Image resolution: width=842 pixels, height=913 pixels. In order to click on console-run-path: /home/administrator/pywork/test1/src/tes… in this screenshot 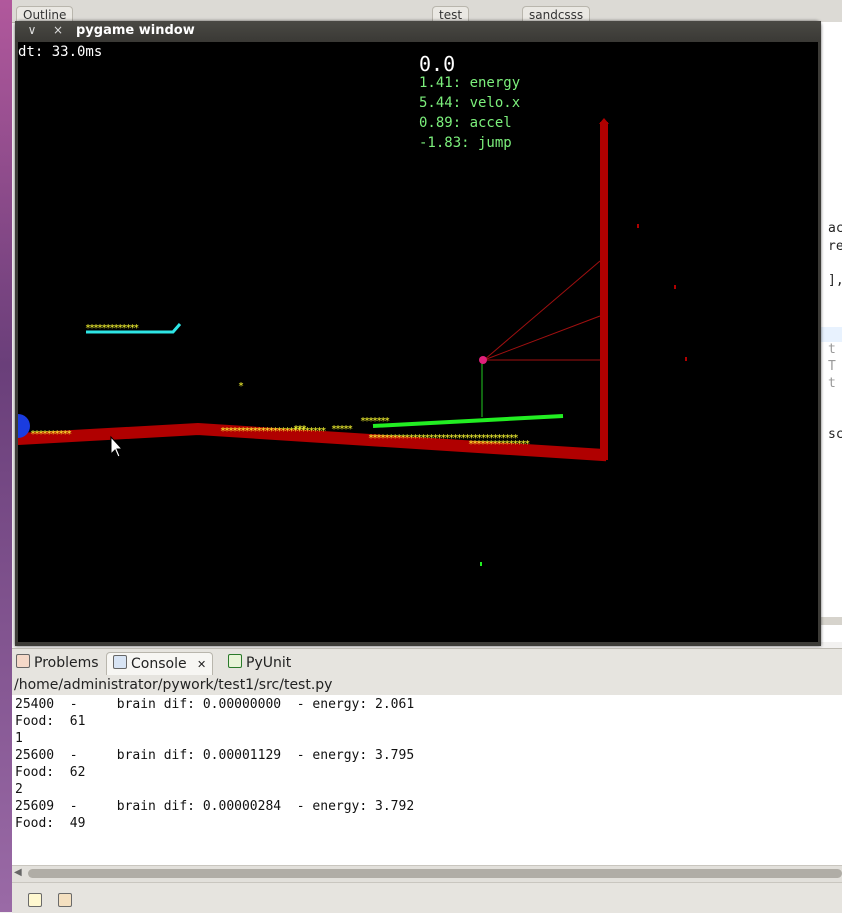, I will do `click(427, 685)`.